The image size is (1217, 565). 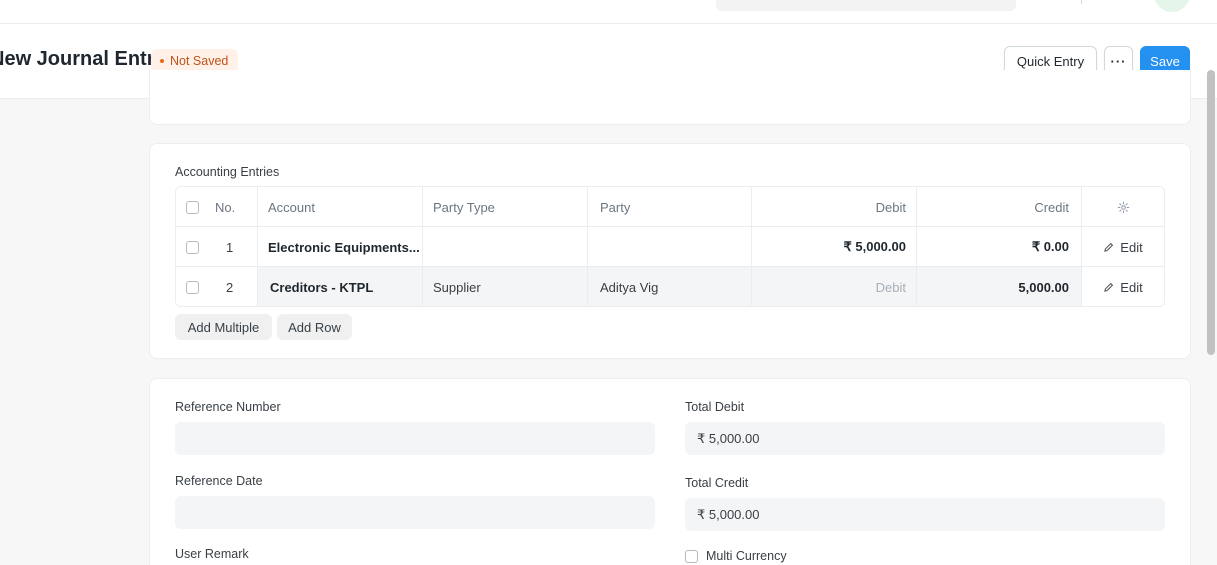 I want to click on credit-input: 5,000.00, so click(x=999, y=286).